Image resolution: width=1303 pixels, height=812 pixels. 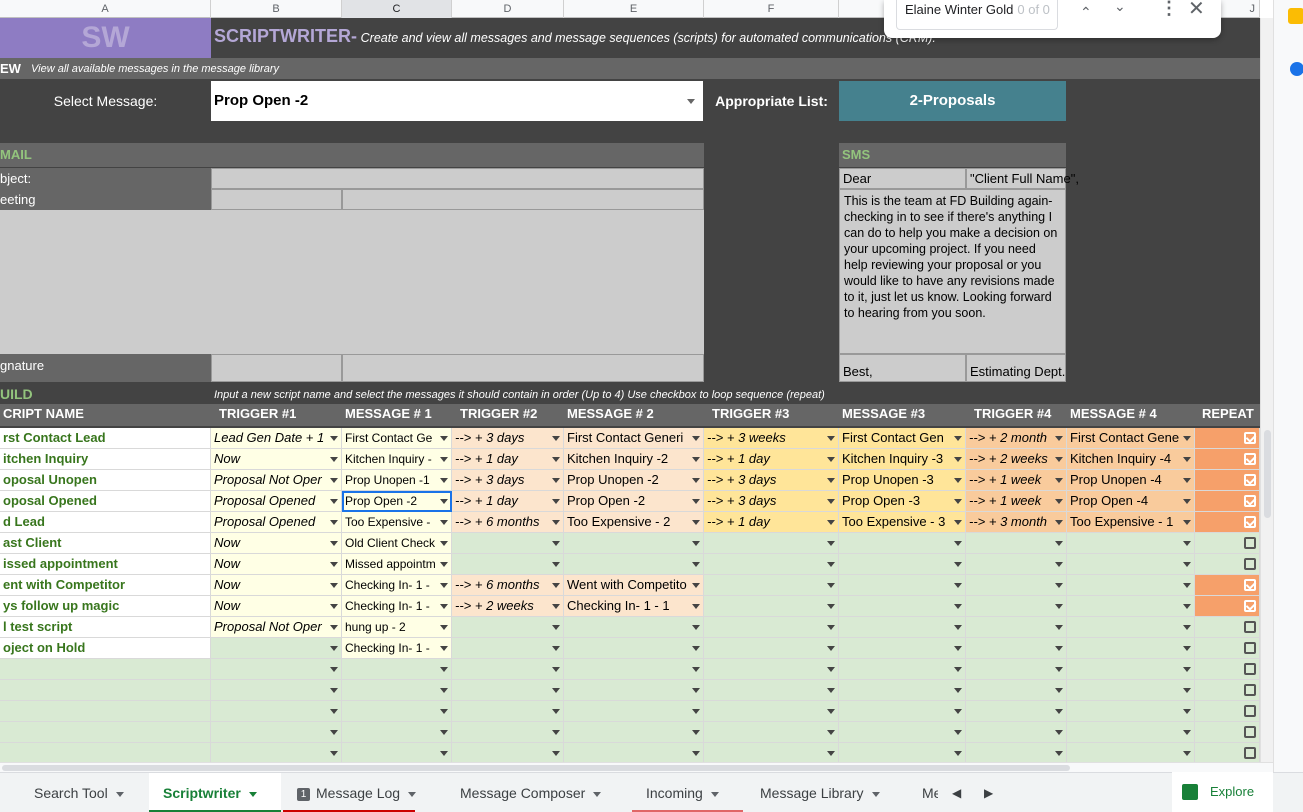 What do you see at coordinates (72, 792) in the screenshot?
I see `tab-search-tool: Search Tool` at bounding box center [72, 792].